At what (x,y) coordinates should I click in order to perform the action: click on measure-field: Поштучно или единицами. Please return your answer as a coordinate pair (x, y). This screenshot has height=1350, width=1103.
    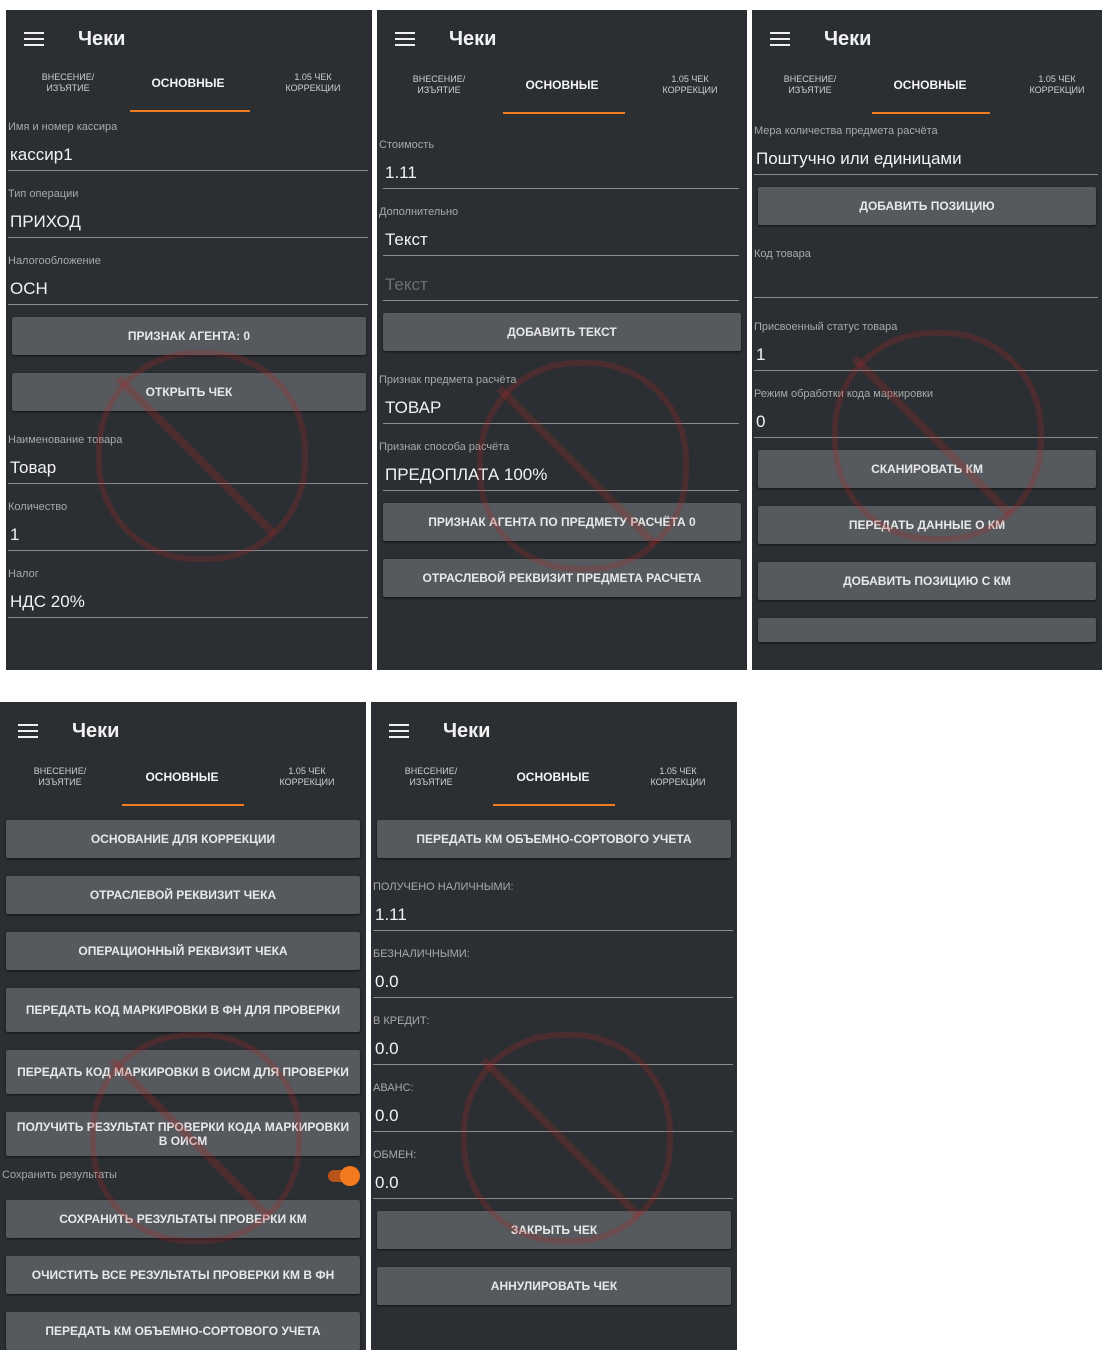
    Looking at the image, I should click on (926, 158).